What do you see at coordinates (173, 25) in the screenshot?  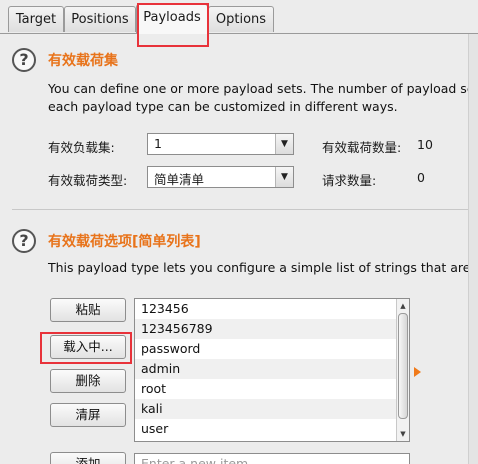 I see `payloads-tab-highlight` at bounding box center [173, 25].